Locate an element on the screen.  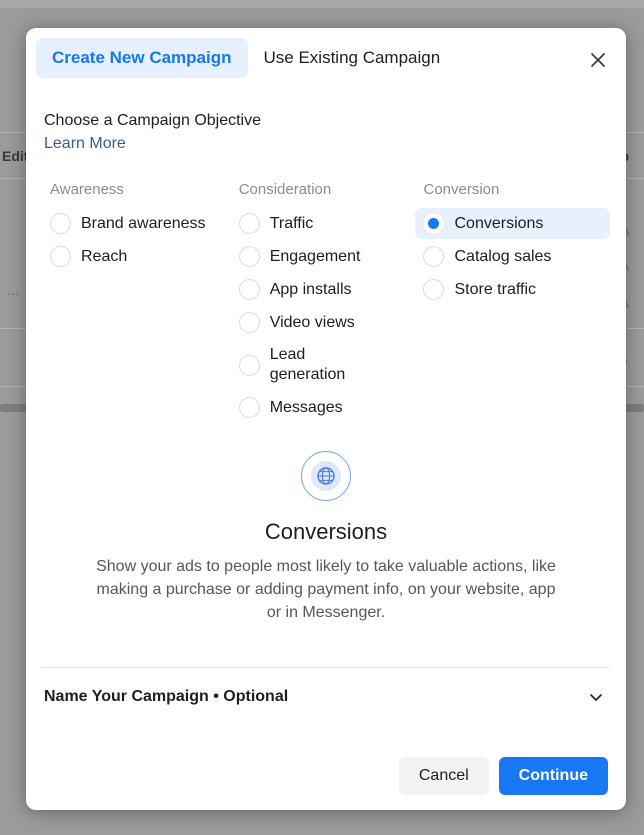
option-traffic: Traffic is located at coordinates (323, 223).